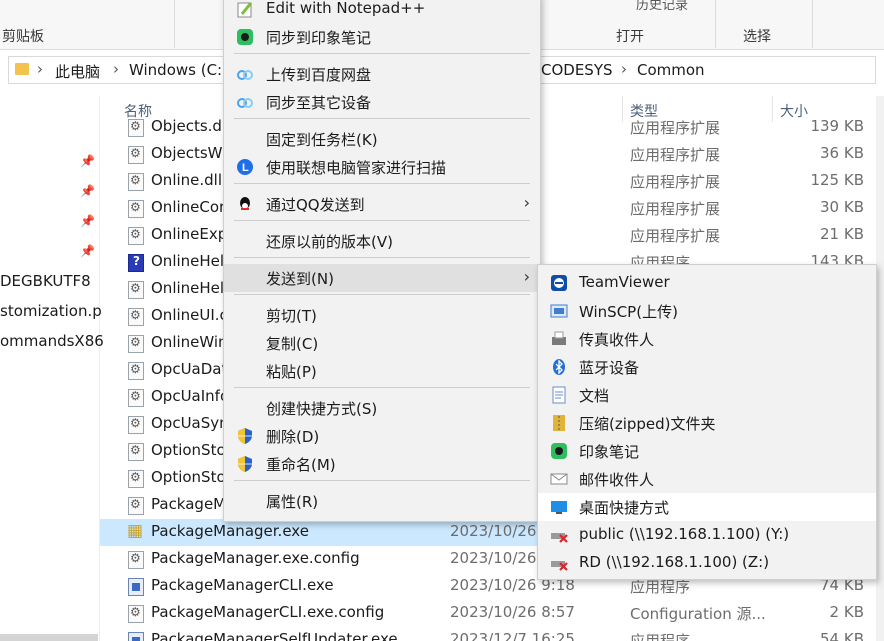 Image resolution: width=884 pixels, height=641 pixels. Describe the element at coordinates (382, 204) in the screenshot. I see `menu-item-send-via-qq: 通过QQ发送到 ›` at that location.